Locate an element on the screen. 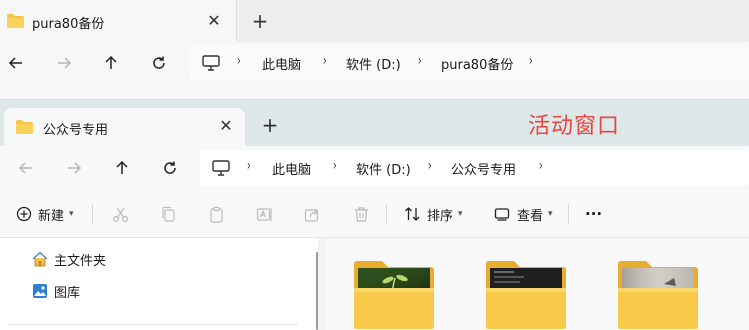  window-divider is located at coordinates (374, 92).